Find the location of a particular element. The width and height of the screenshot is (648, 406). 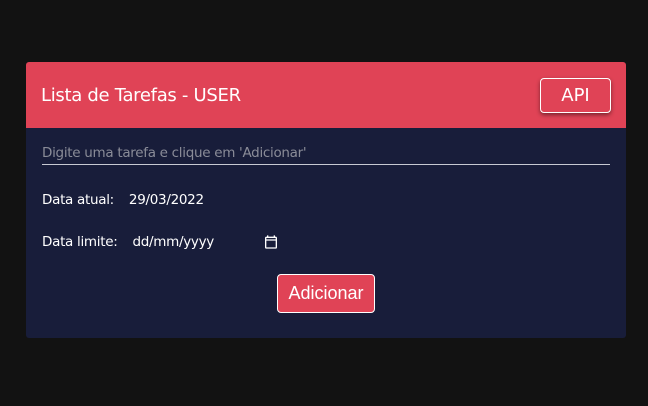

api-button: API is located at coordinates (575, 95).